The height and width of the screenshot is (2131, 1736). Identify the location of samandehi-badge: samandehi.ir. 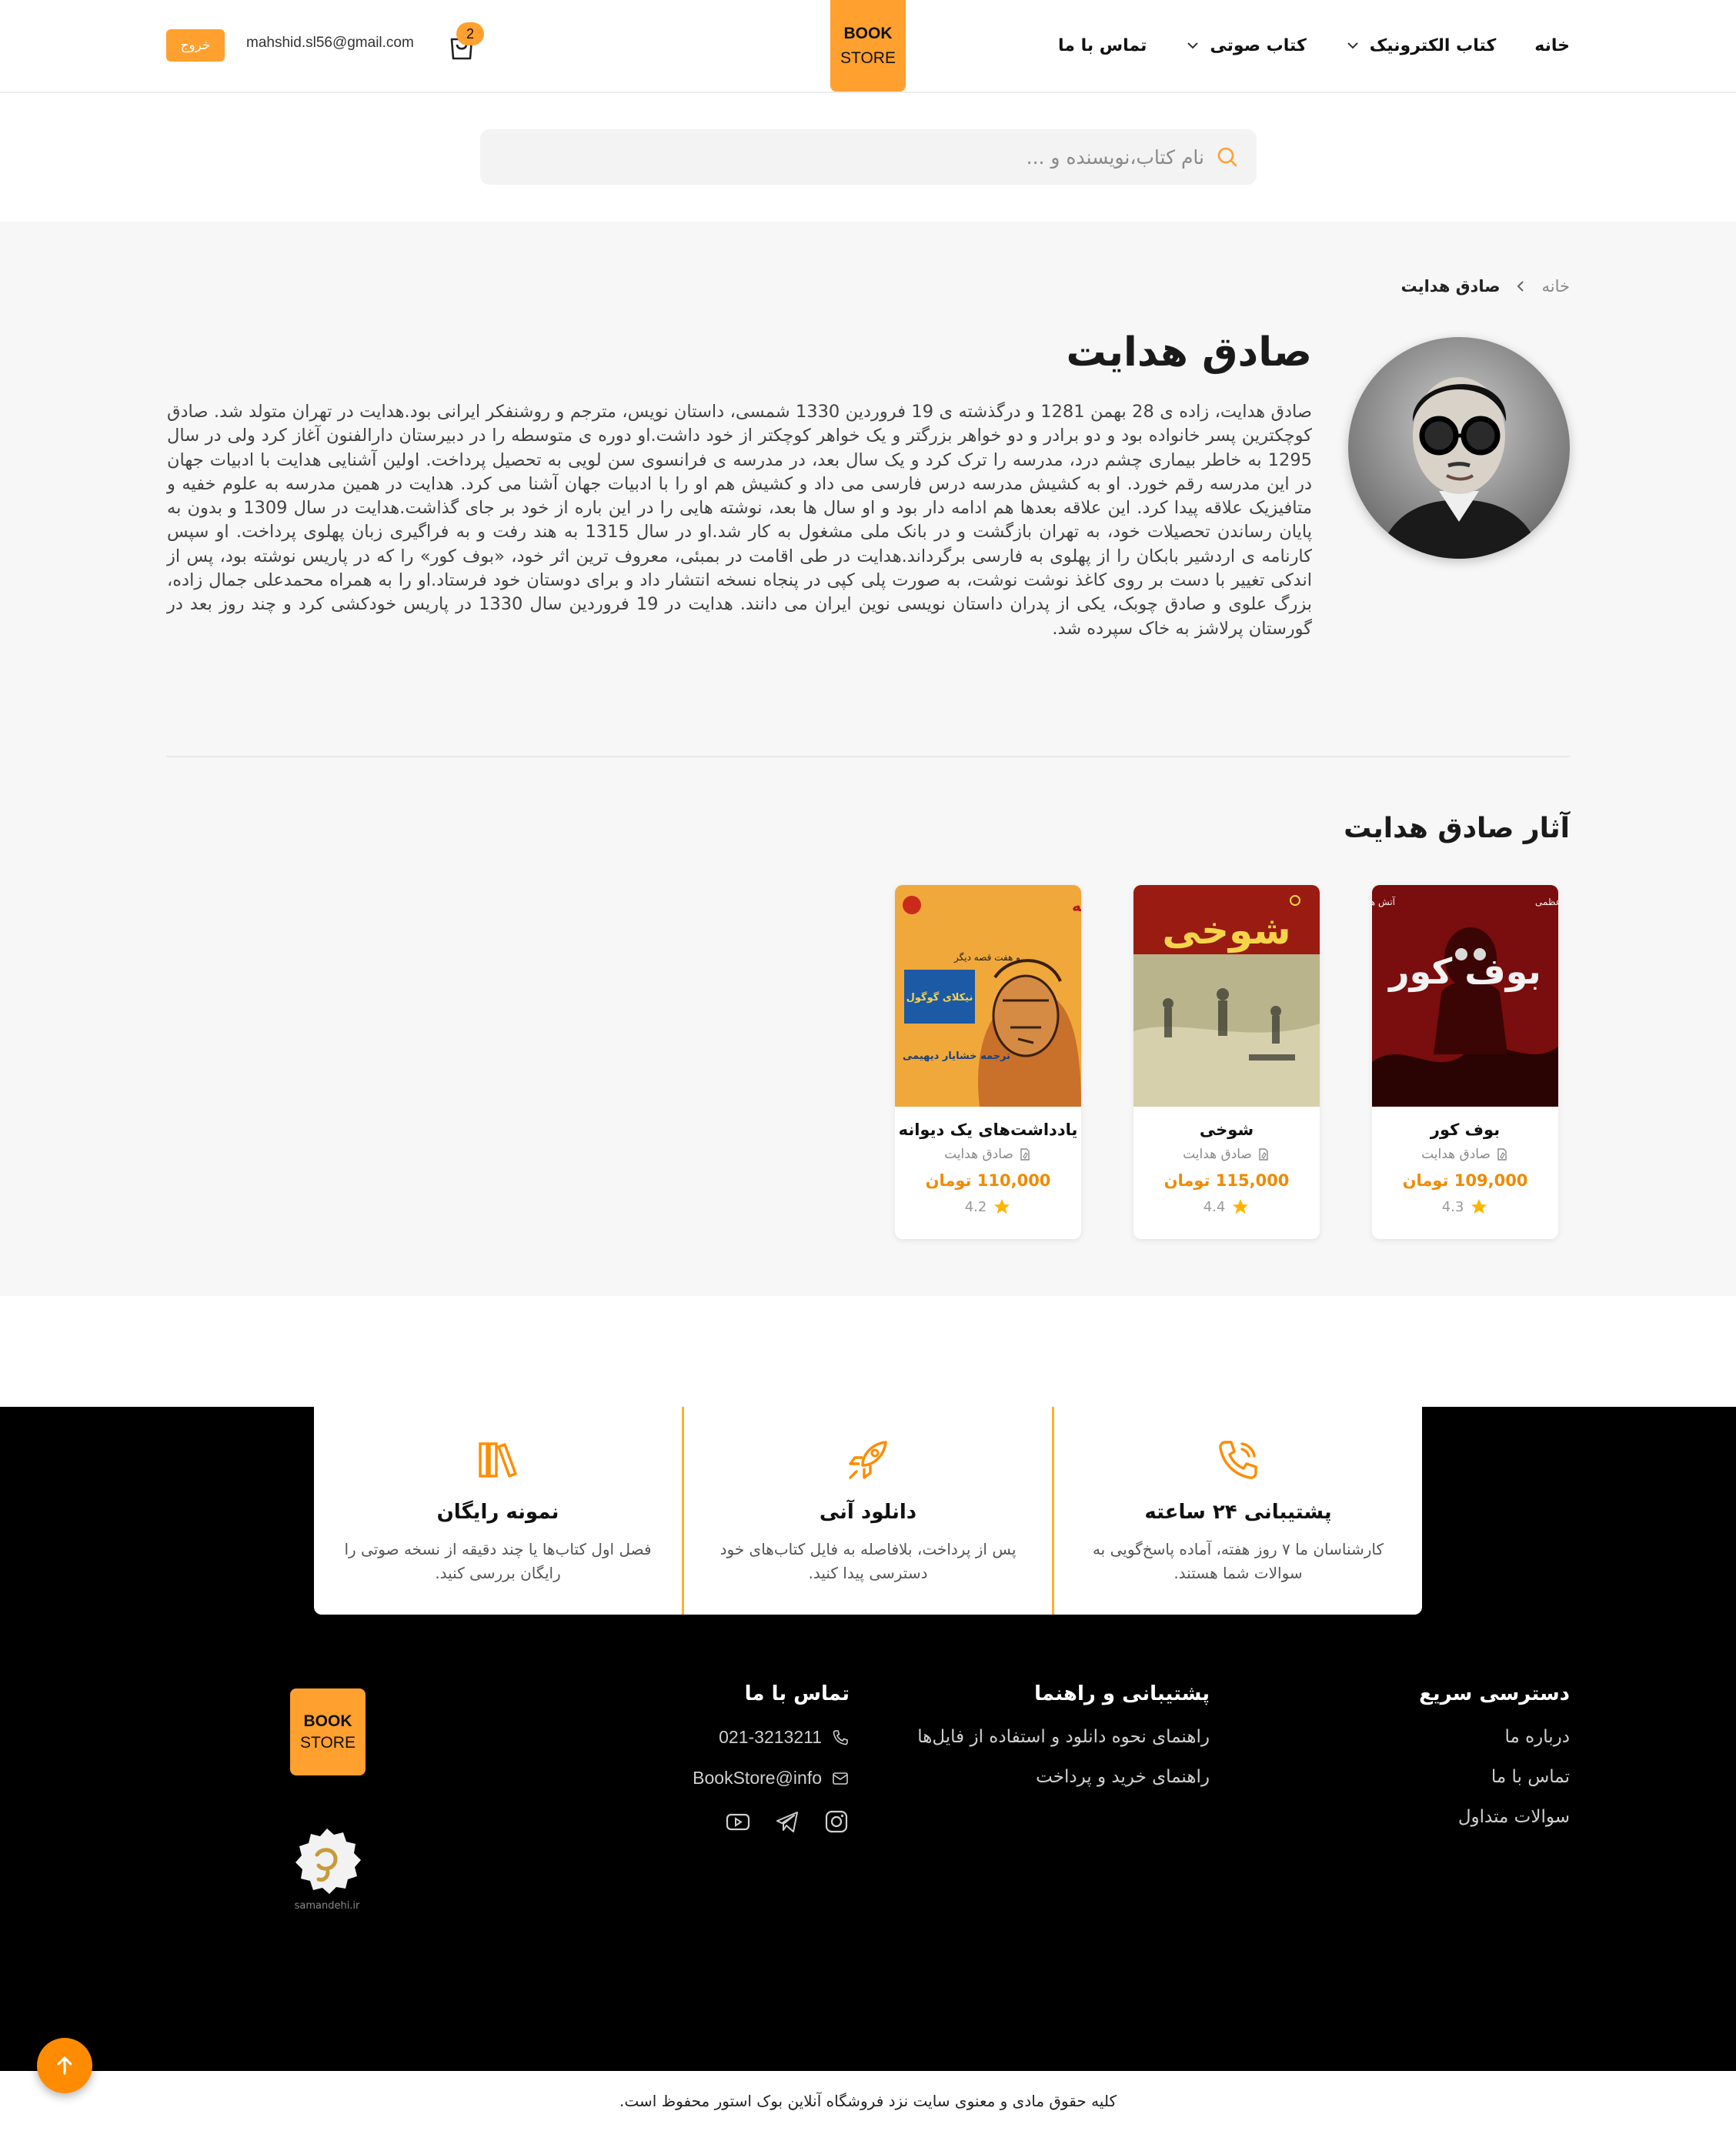
(327, 1874).